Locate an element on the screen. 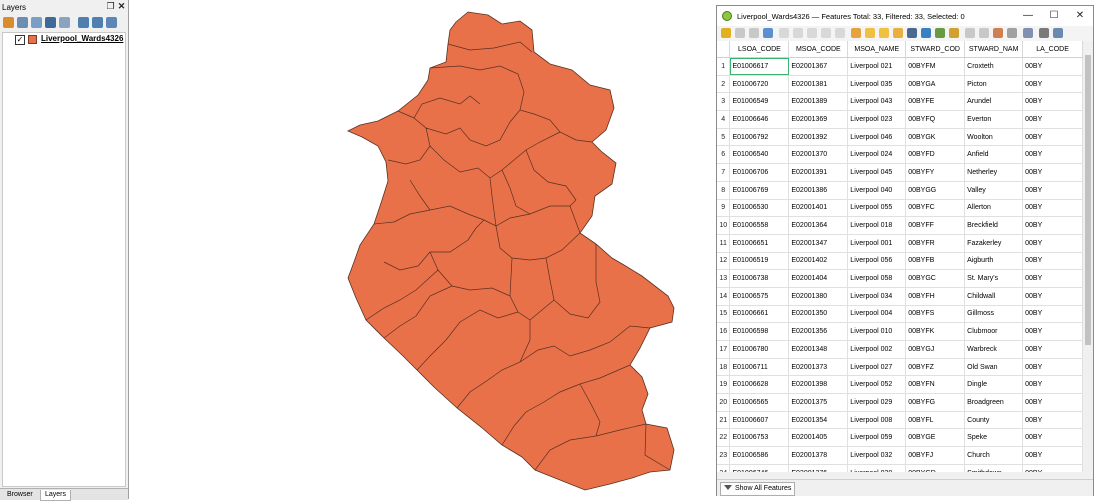 Image resolution: width=1097 pixels, height=501 pixels. expand-all-icon is located at coordinates (83, 22).